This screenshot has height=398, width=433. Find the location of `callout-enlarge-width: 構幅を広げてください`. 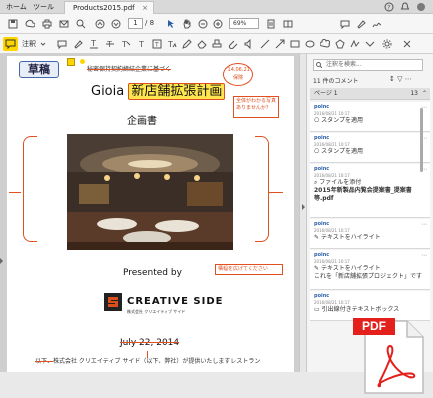

callout-enlarge-width: 構幅を広げてください is located at coordinates (249, 269).